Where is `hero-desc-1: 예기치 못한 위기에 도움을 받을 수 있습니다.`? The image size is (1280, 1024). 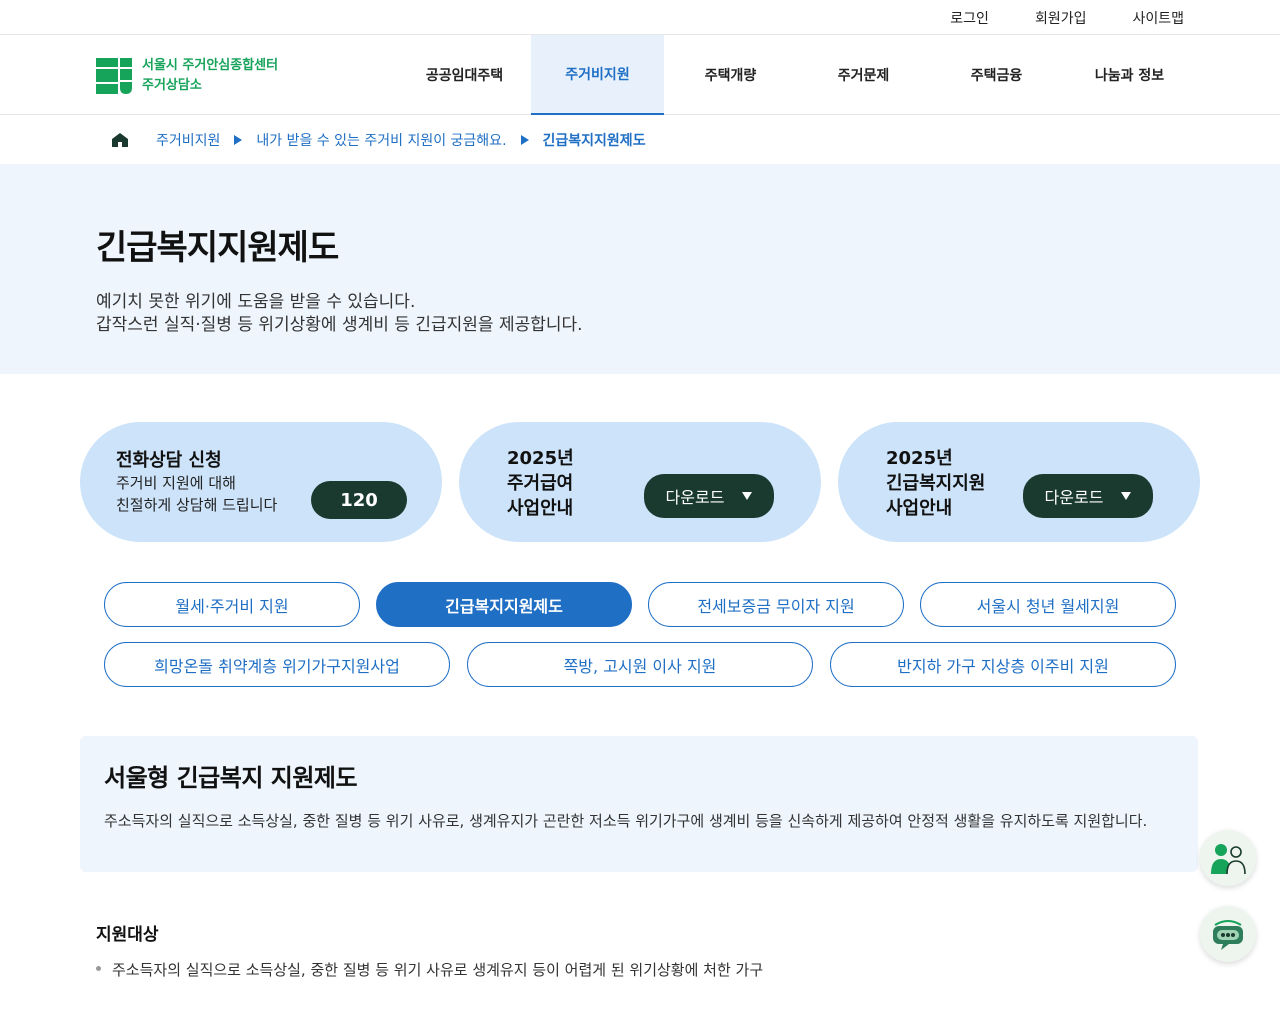 hero-desc-1: 예기치 못한 위기에 도움을 받을 수 있습니다. is located at coordinates (256, 302).